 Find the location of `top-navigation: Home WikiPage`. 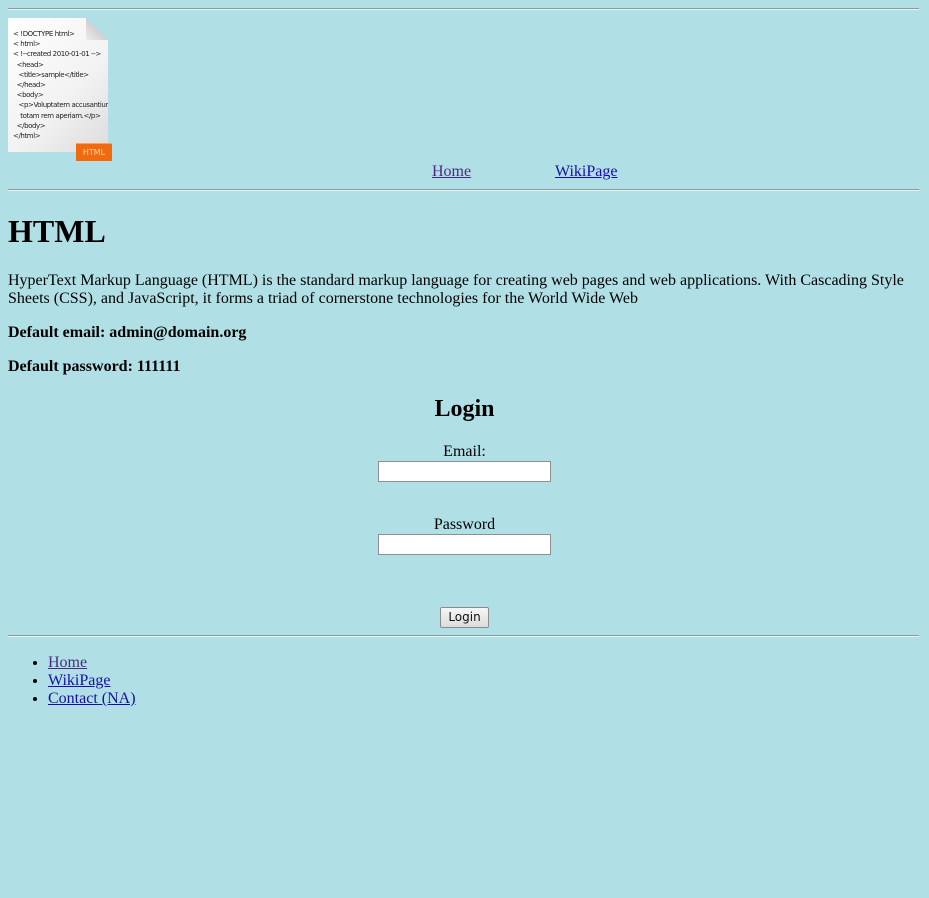

top-navigation: Home WikiPage is located at coordinates (464, 173).